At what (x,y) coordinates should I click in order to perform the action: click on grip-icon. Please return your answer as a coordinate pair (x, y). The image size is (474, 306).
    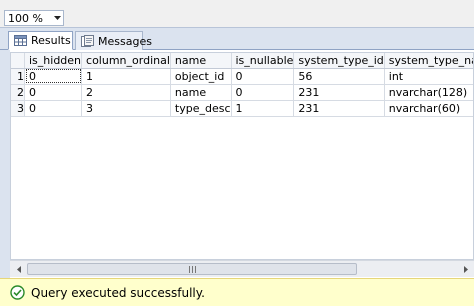
    Looking at the image, I should click on (192, 269).